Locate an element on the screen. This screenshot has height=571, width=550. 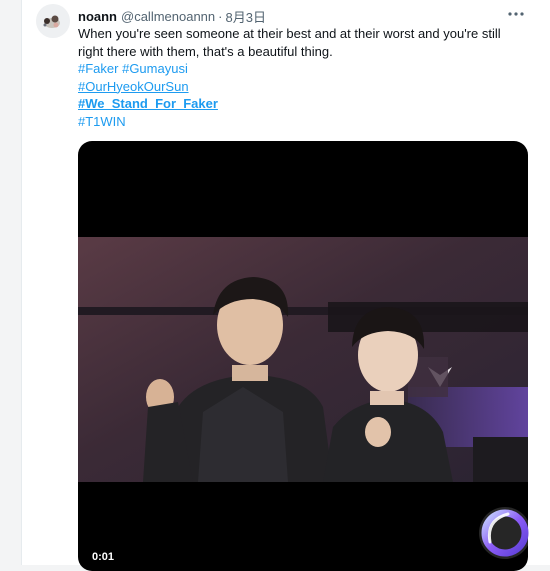
hashtag-line: #Faker #Gumayusi is located at coordinates (148, 69).